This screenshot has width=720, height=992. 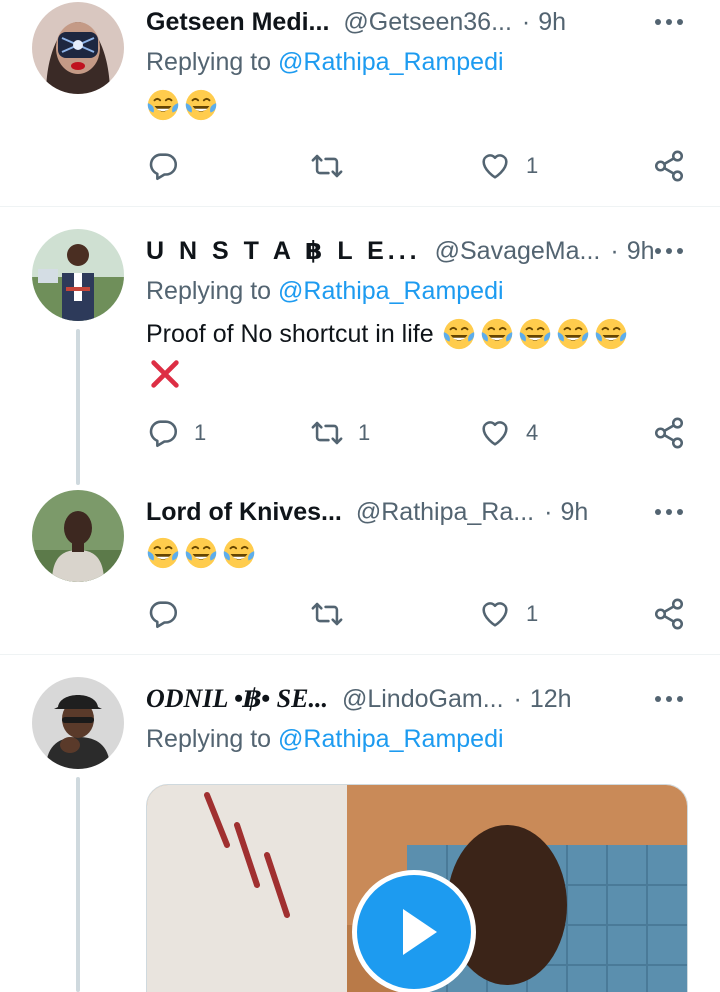 I want to click on play-button, so click(x=414, y=931).